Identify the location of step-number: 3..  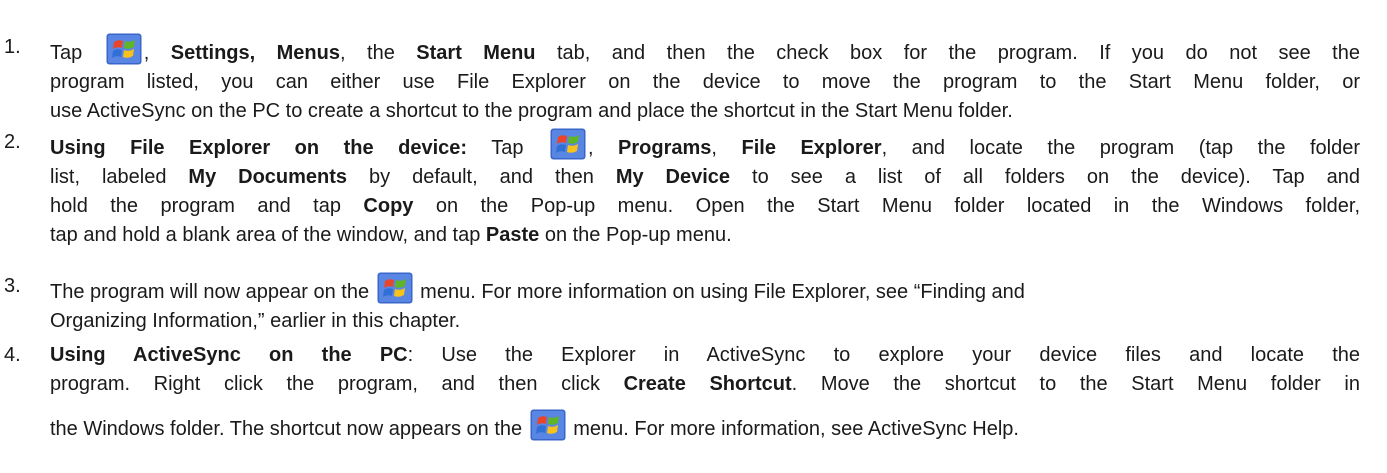
(12, 286).